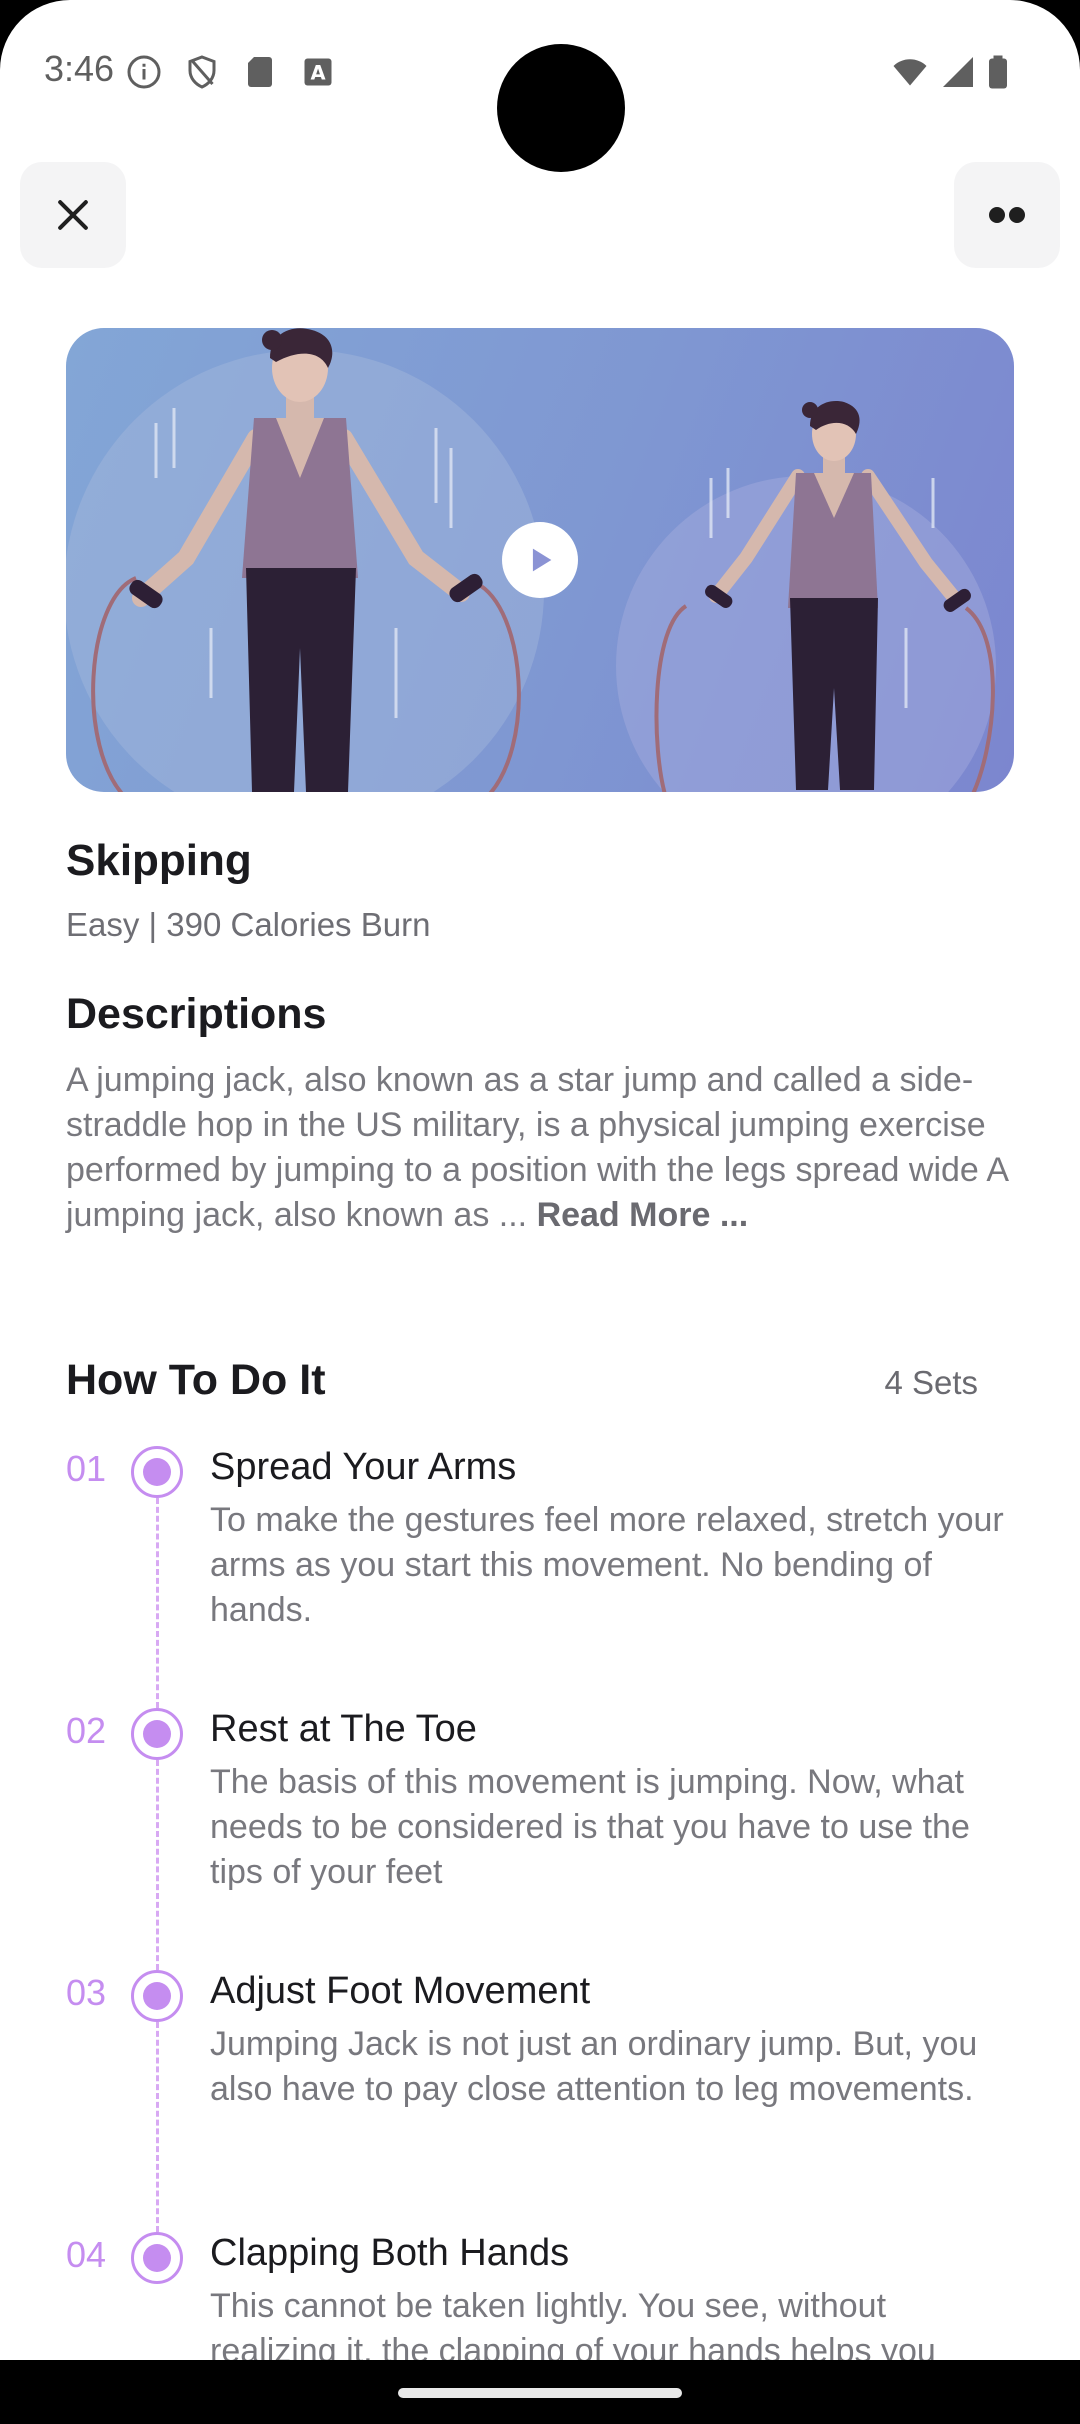 Image resolution: width=1080 pixels, height=2424 pixels. I want to click on gesture-navigation-bar, so click(540, 2393).